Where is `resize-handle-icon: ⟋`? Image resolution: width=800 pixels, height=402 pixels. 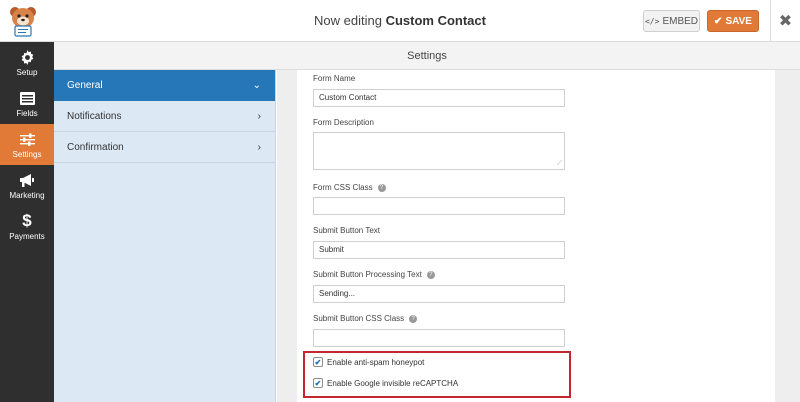
resize-handle-icon: ⟋ is located at coordinates (559, 164).